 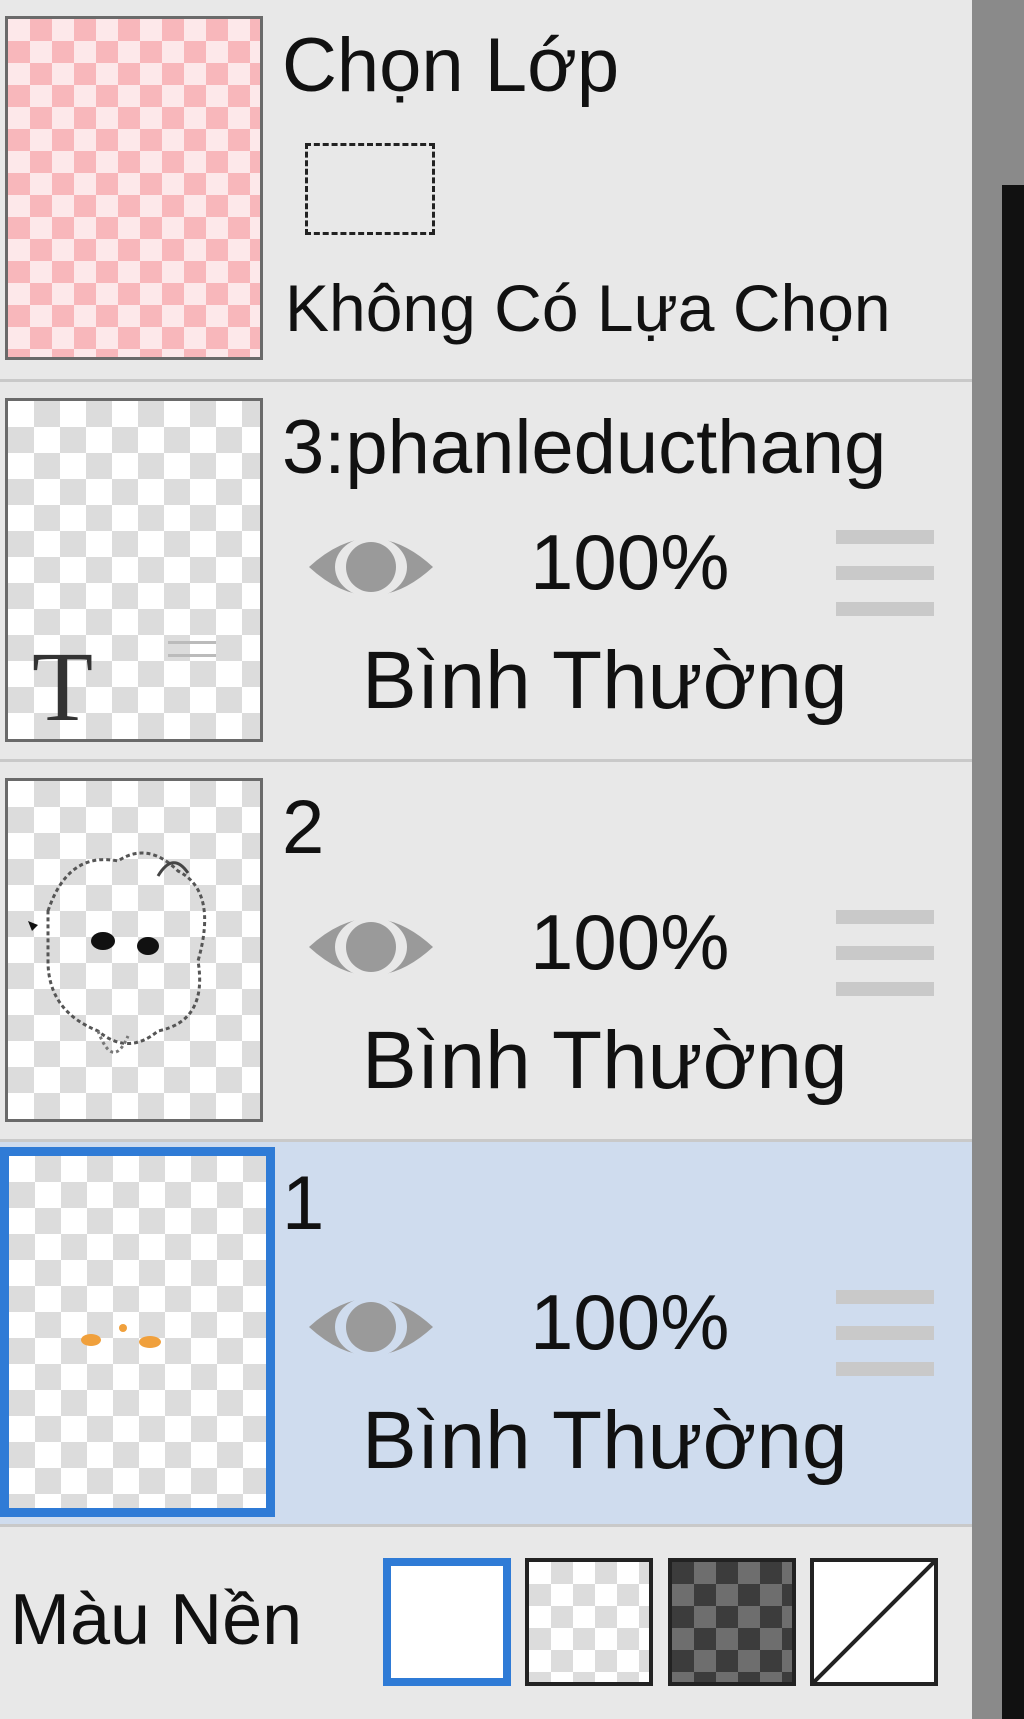 I want to click on selection-layer-title: Chọn Lớp, so click(x=451, y=65).